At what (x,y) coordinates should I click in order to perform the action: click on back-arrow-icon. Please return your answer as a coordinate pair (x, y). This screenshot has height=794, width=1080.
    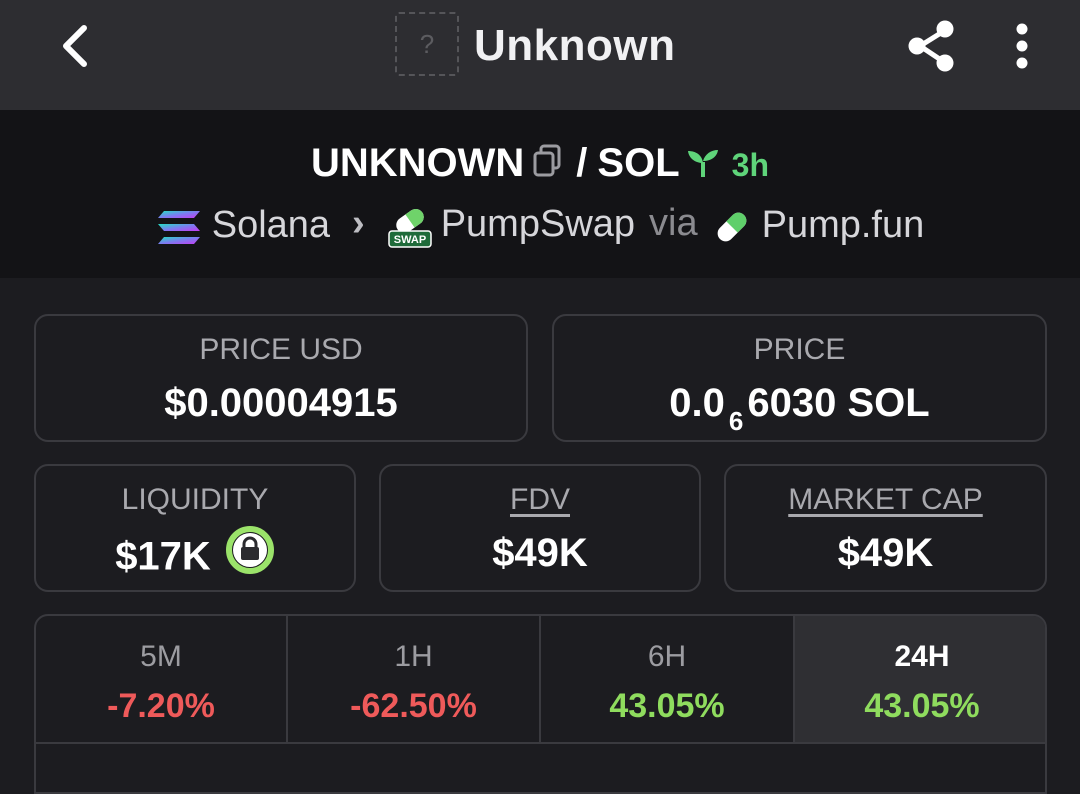
    Looking at the image, I should click on (75, 46).